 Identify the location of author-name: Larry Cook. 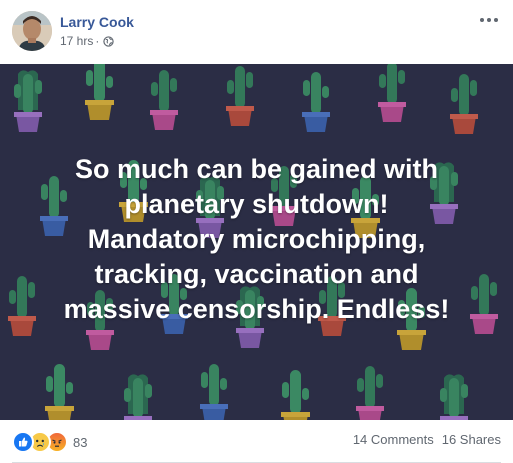
(97, 22).